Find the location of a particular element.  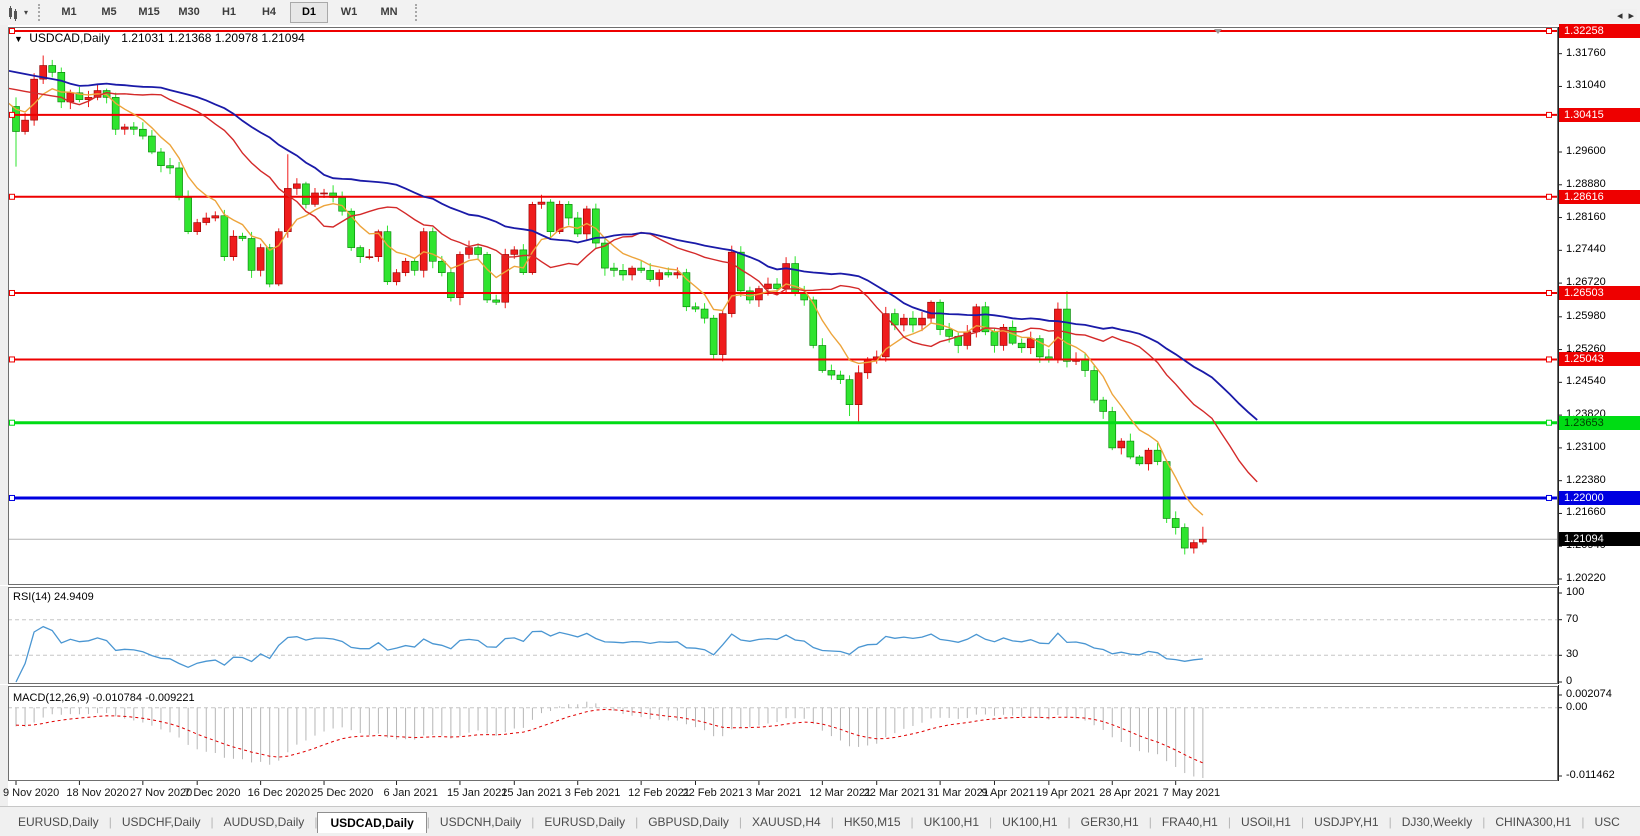

date-tick-label: 3 Mar 2021 is located at coordinates (773, 793).